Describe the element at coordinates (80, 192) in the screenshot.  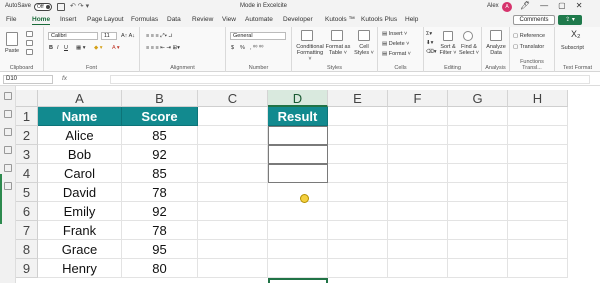
I see `cell-a5: David` at that location.